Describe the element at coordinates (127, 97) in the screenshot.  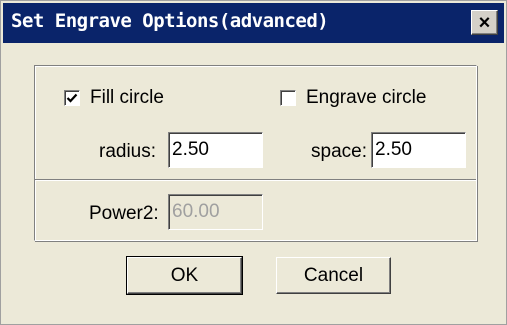
I see `fill-circle-label: Fill circle` at that location.